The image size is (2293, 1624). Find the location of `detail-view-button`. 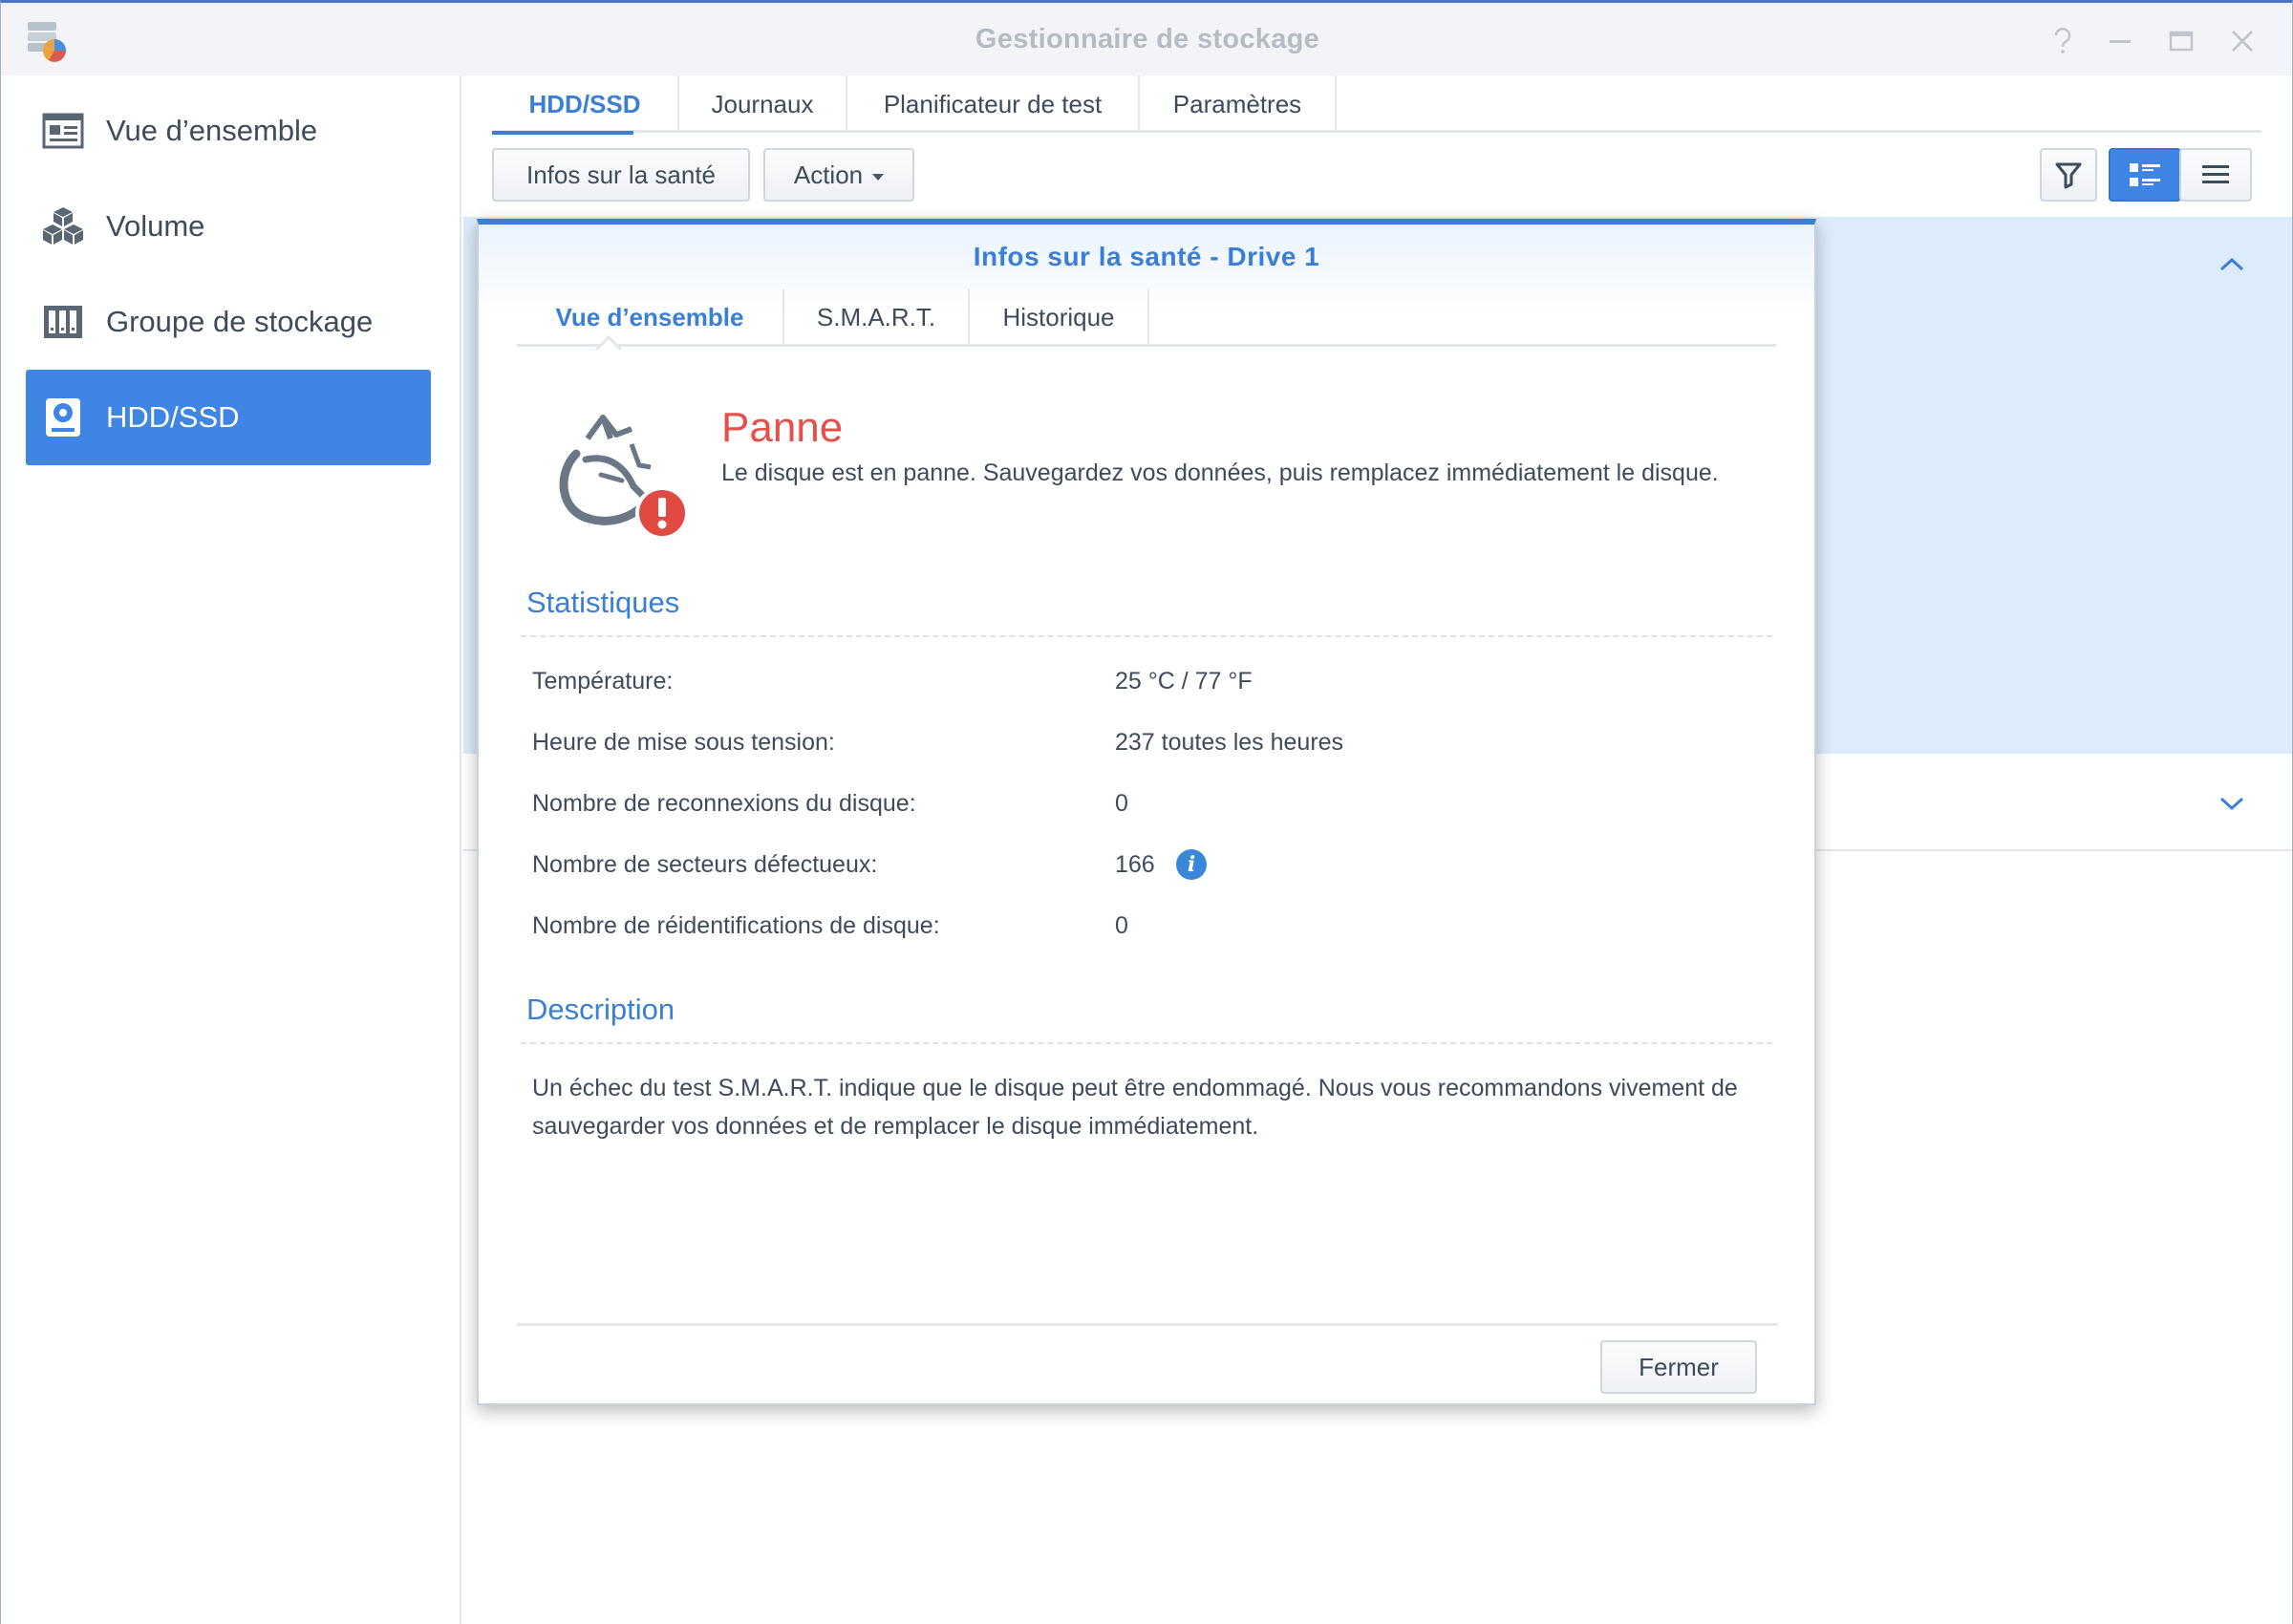

detail-view-button is located at coordinates (2145, 175).